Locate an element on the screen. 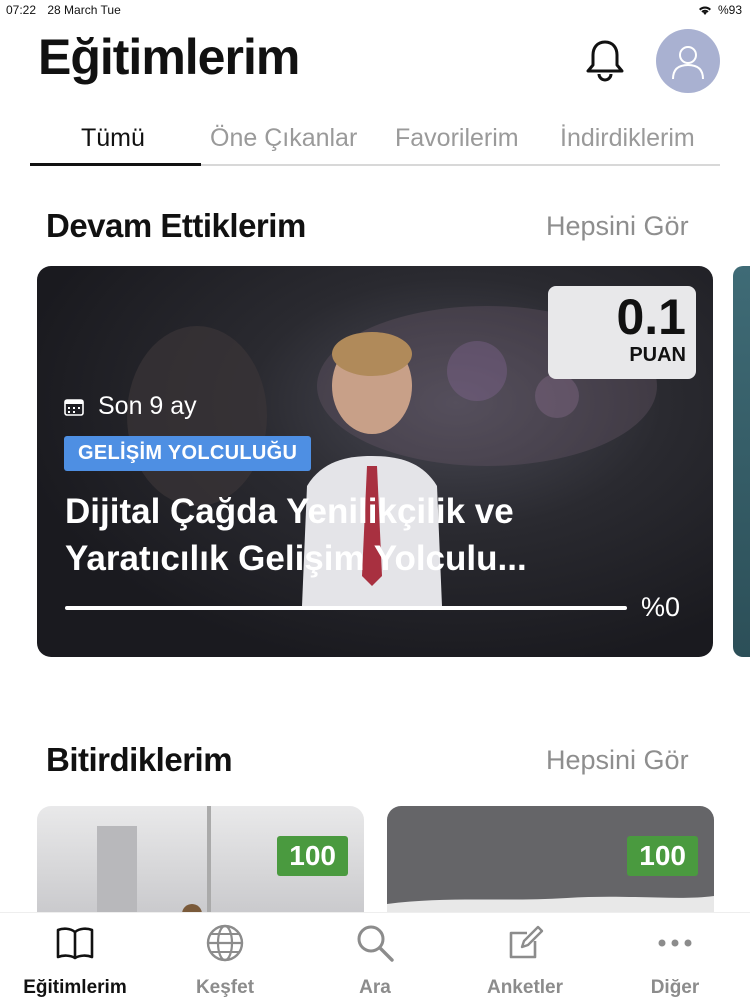  more-icon is located at coordinates (675, 943).